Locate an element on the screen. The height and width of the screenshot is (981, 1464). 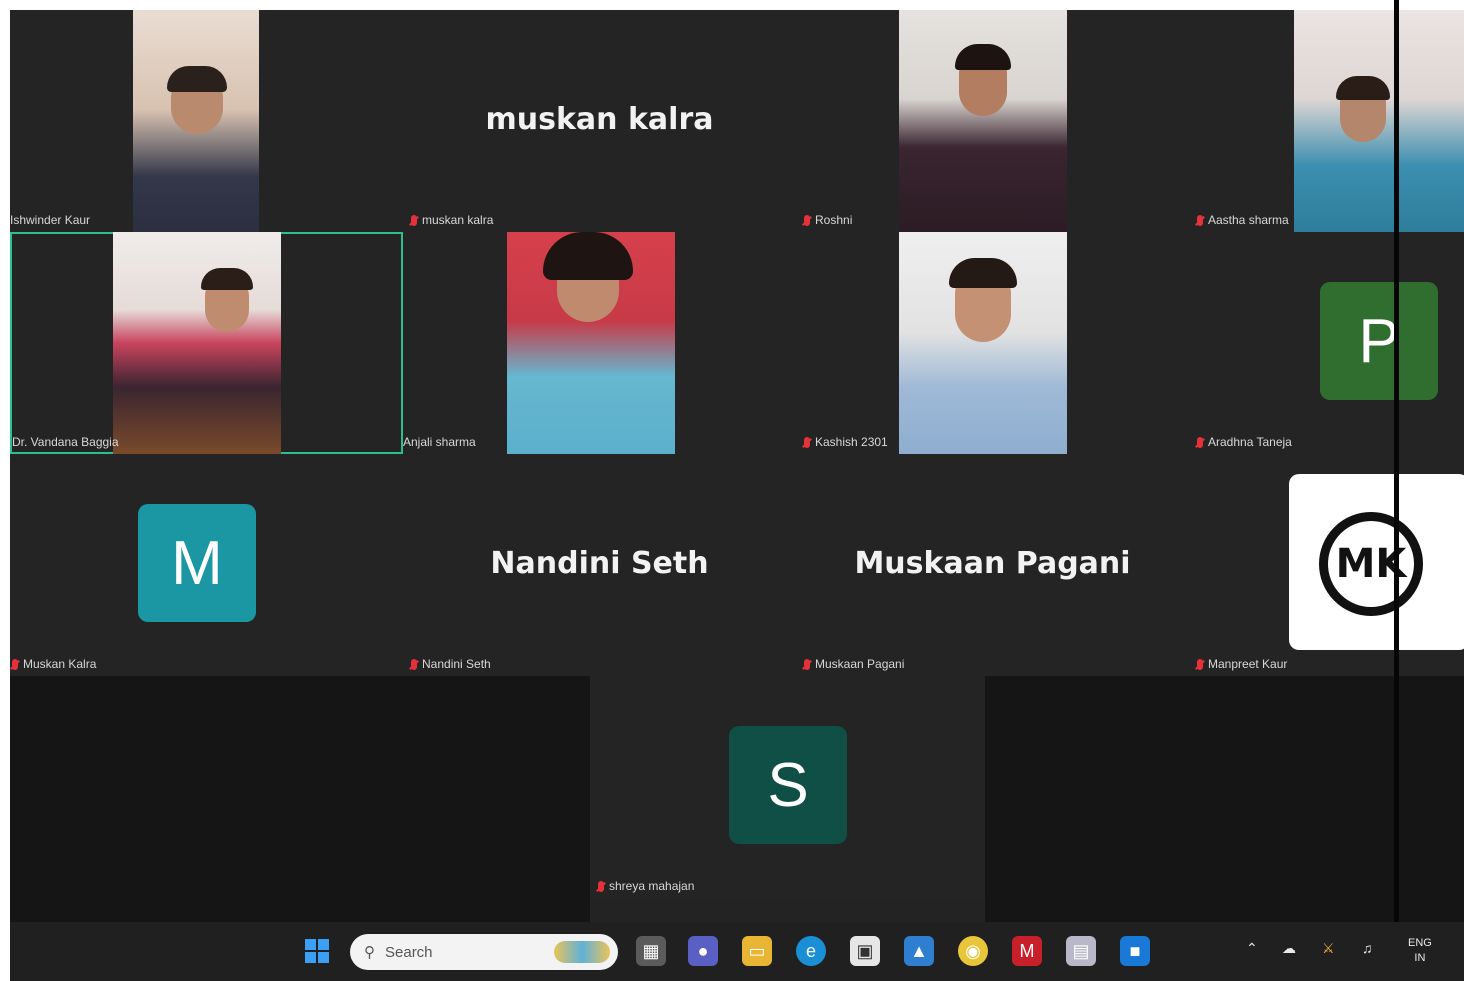
language-indicator: ENG IN is located at coordinates (1420, 951).